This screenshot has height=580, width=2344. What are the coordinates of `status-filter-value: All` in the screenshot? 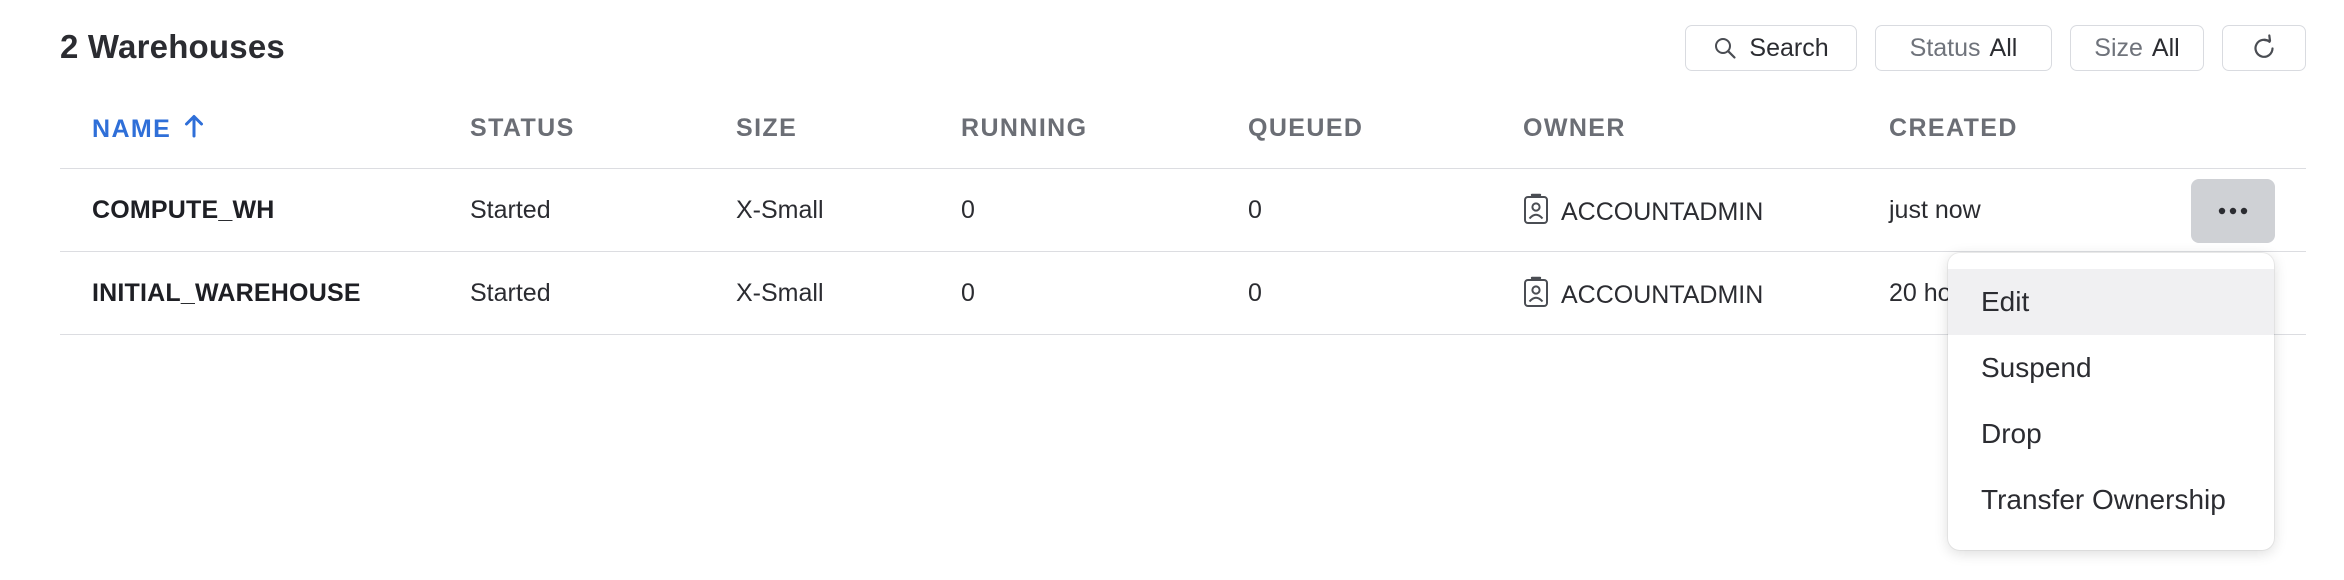 It's located at (2003, 47).